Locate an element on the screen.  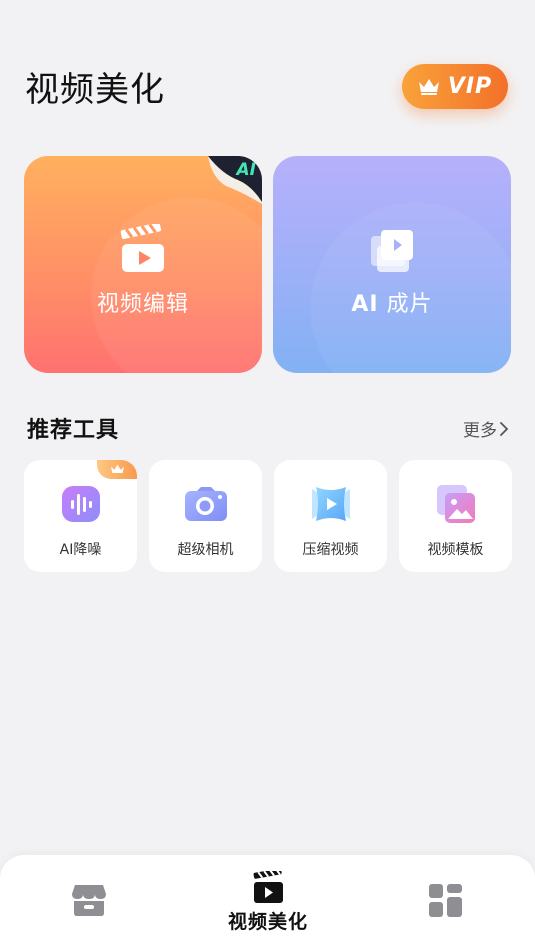
vip-button: VIP is located at coordinates (455, 86).